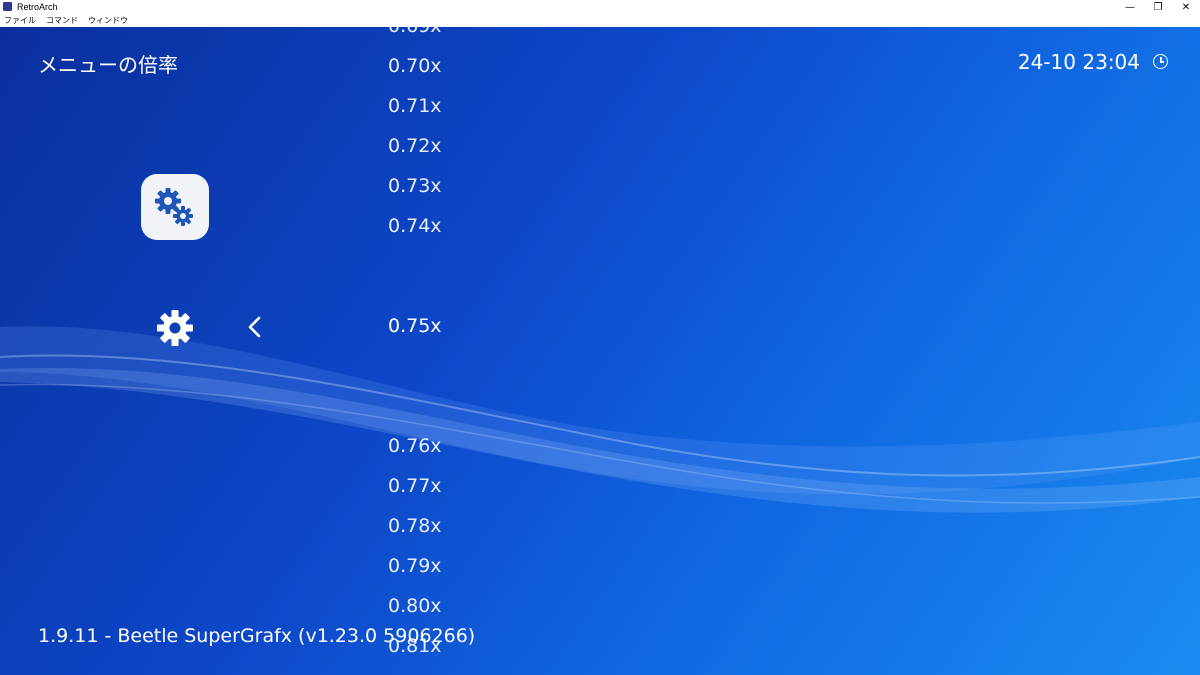  What do you see at coordinates (415, 186) in the screenshot?
I see `list-item: 0.73x` at bounding box center [415, 186].